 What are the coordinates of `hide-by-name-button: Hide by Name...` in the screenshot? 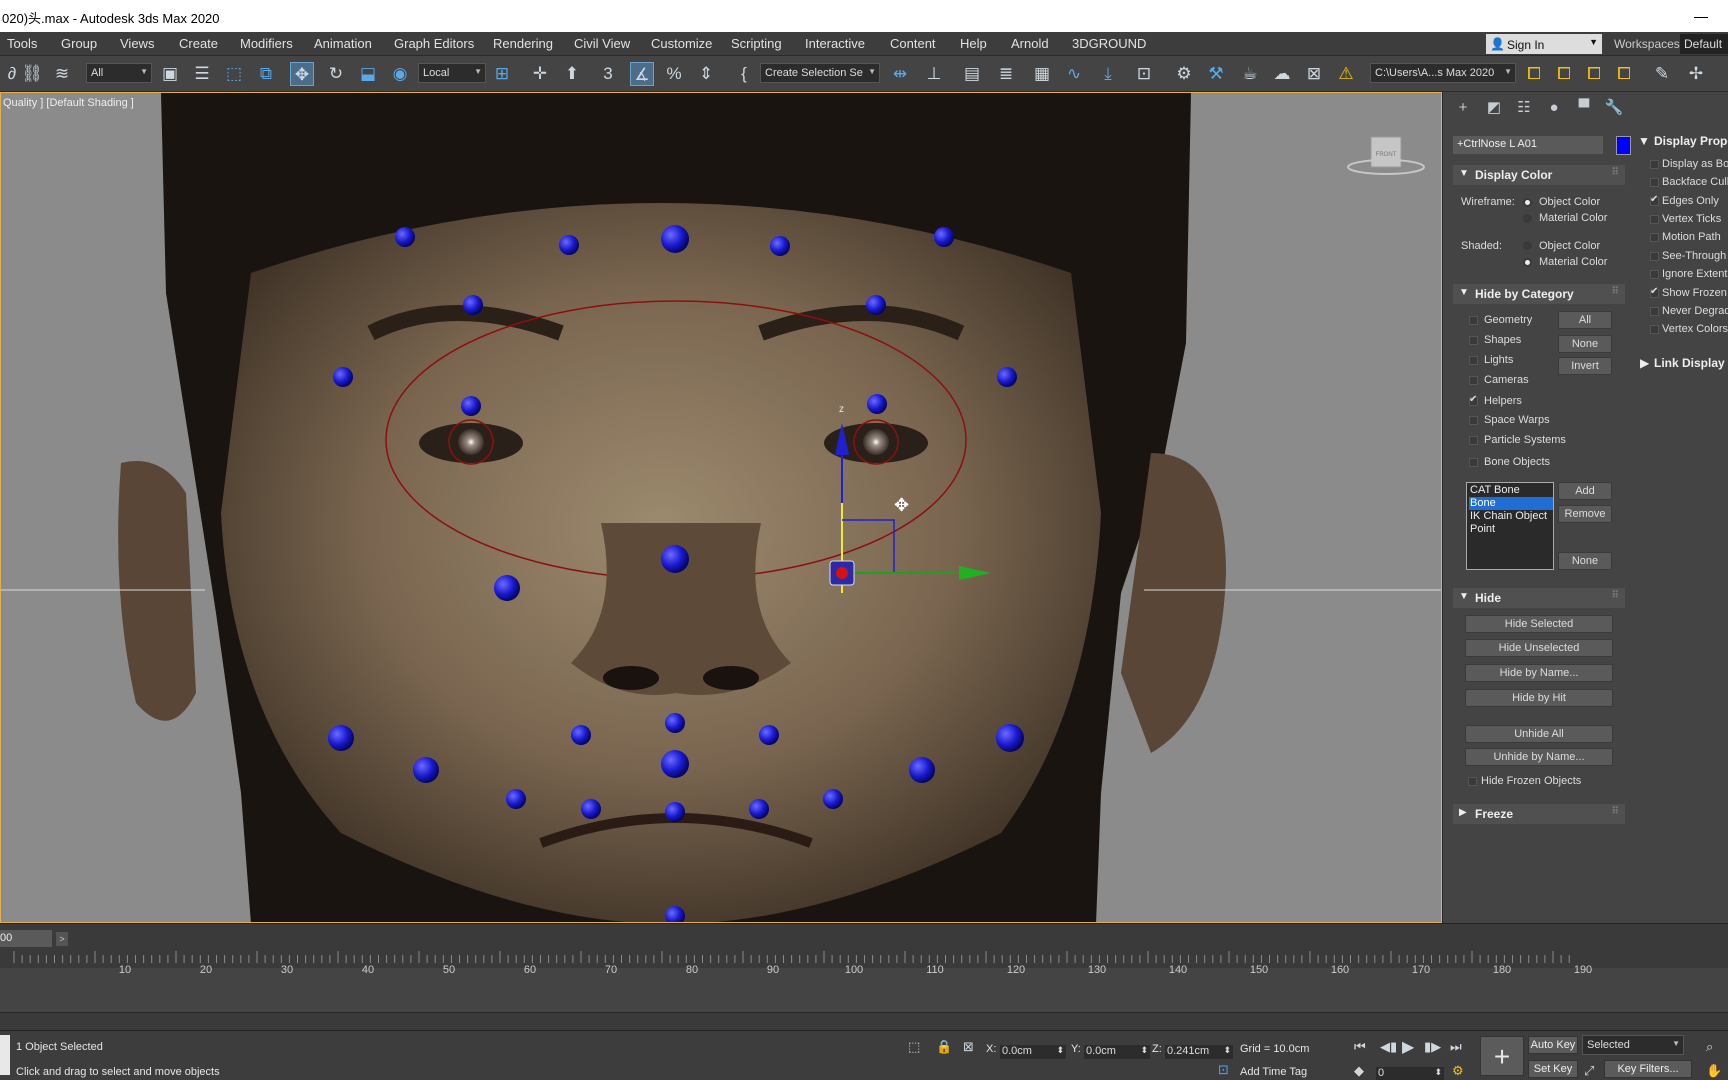 It's located at (1539, 673).